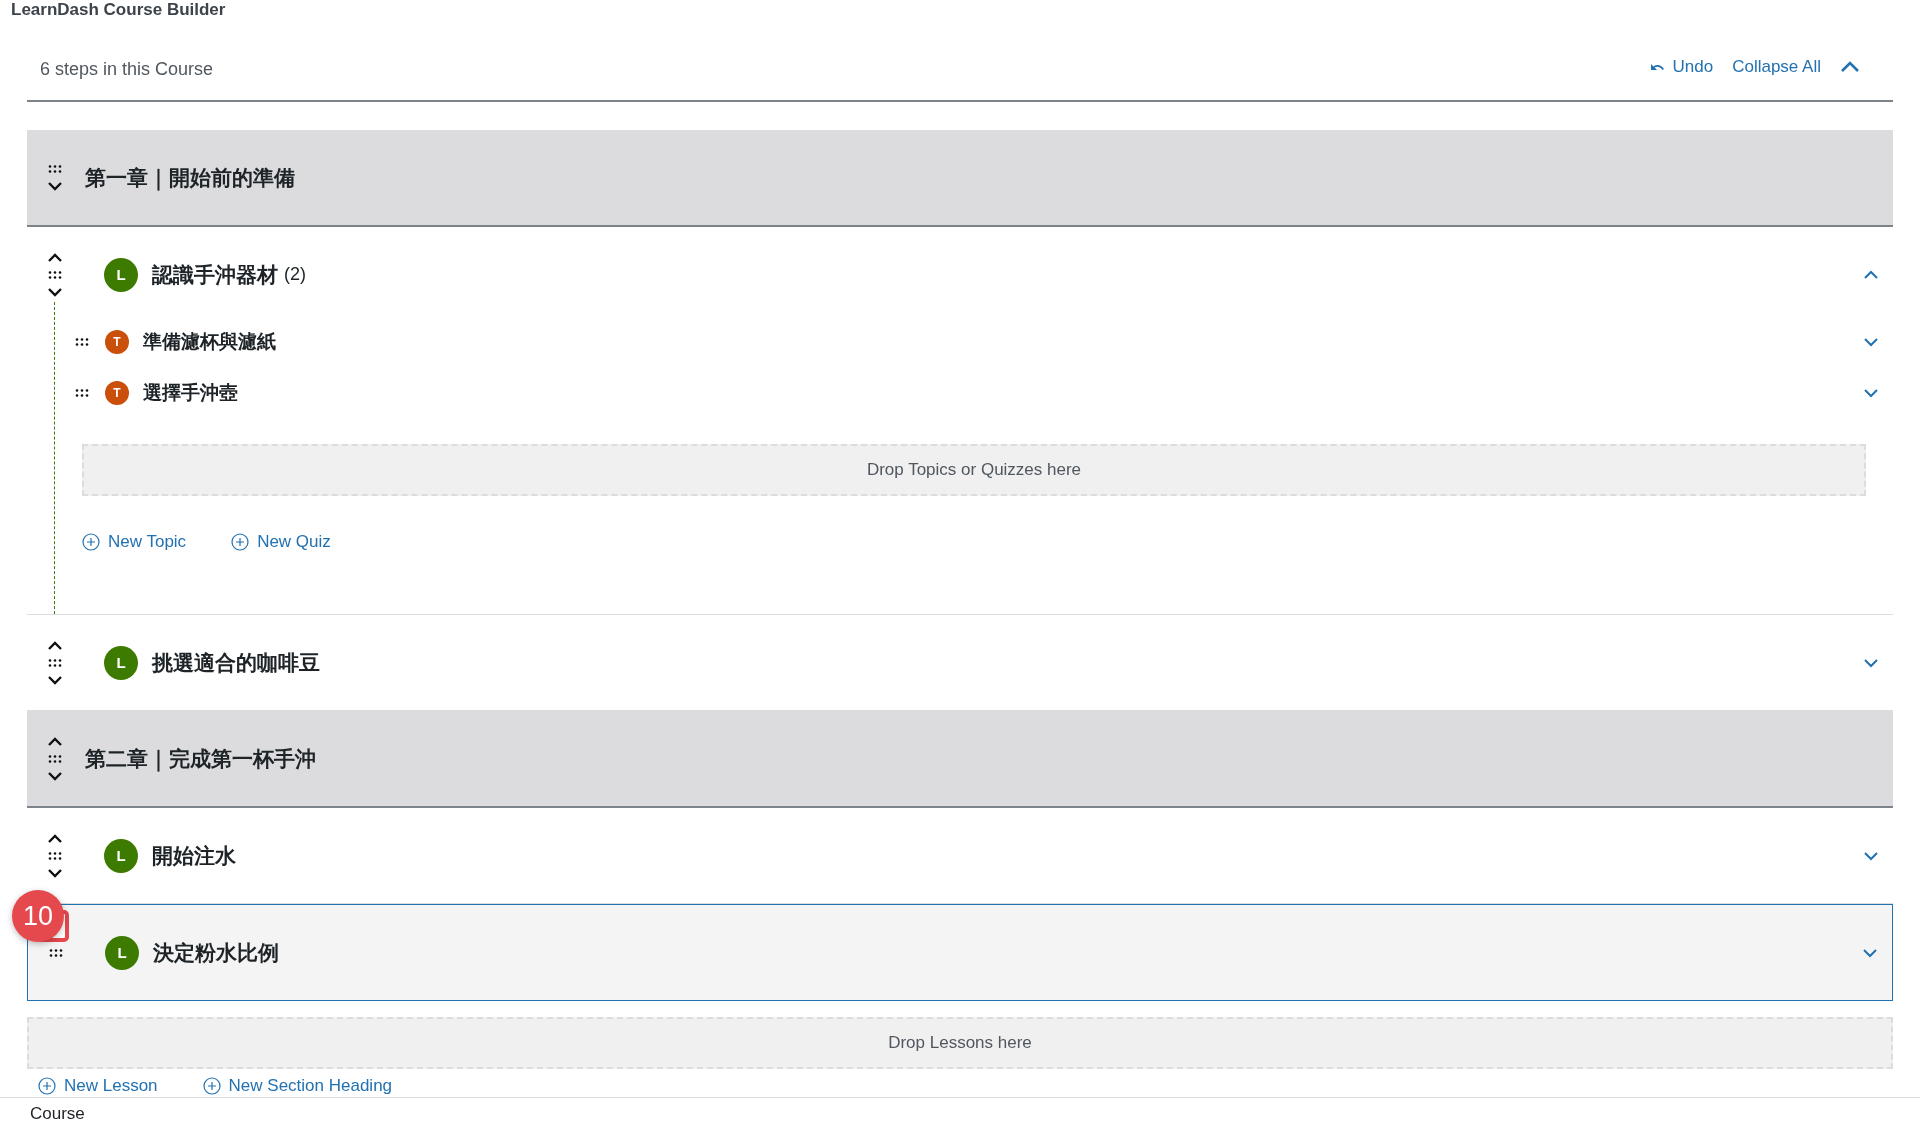 The height and width of the screenshot is (1130, 1920). What do you see at coordinates (960, 1043) in the screenshot?
I see `lesson-drop-zone: Drop Lessons here` at bounding box center [960, 1043].